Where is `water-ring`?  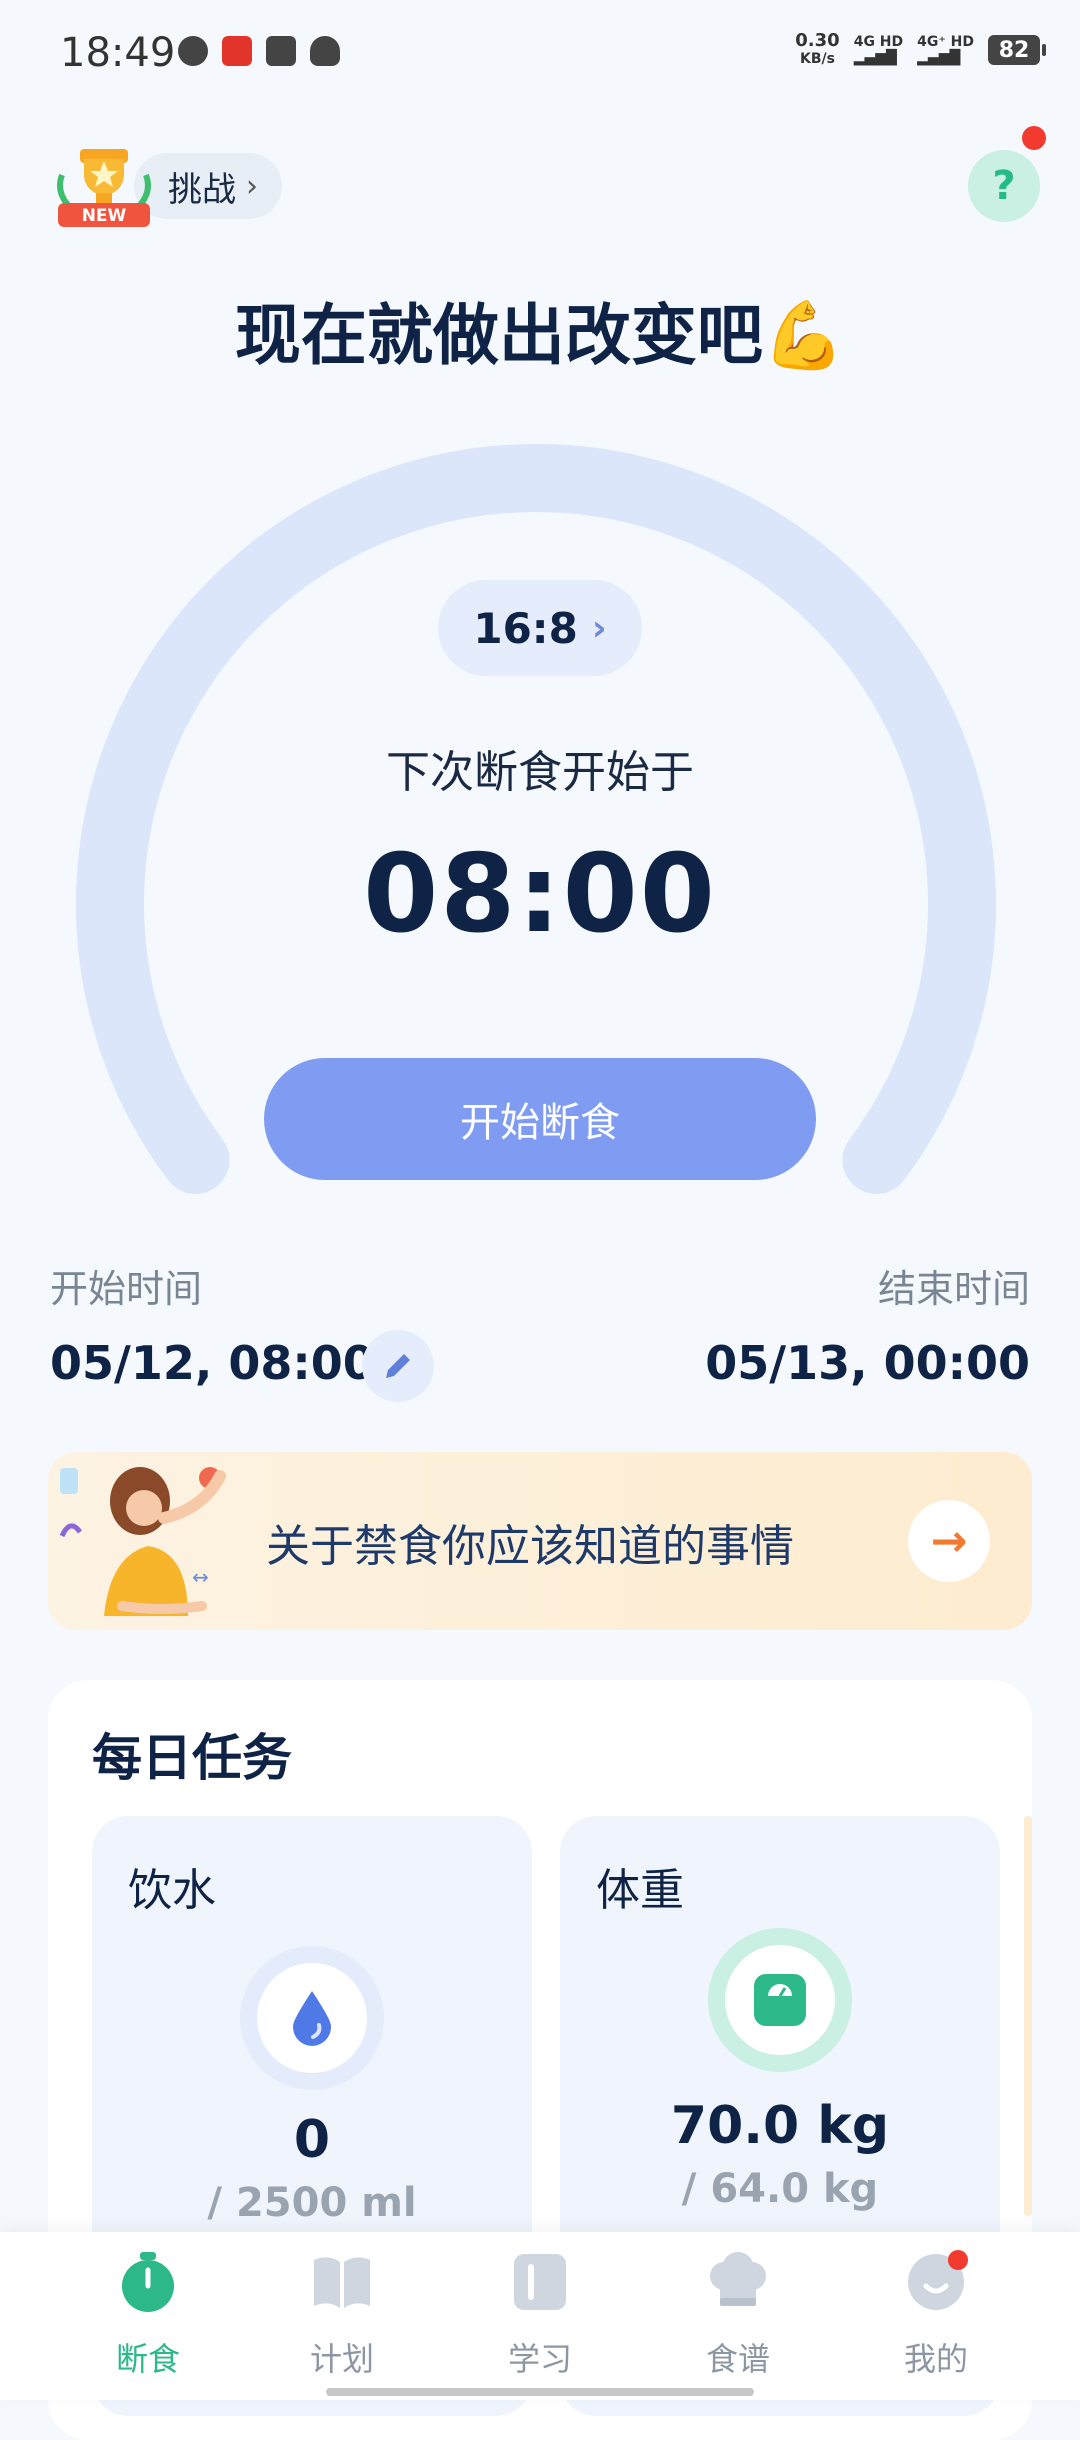
water-ring is located at coordinates (312, 2018).